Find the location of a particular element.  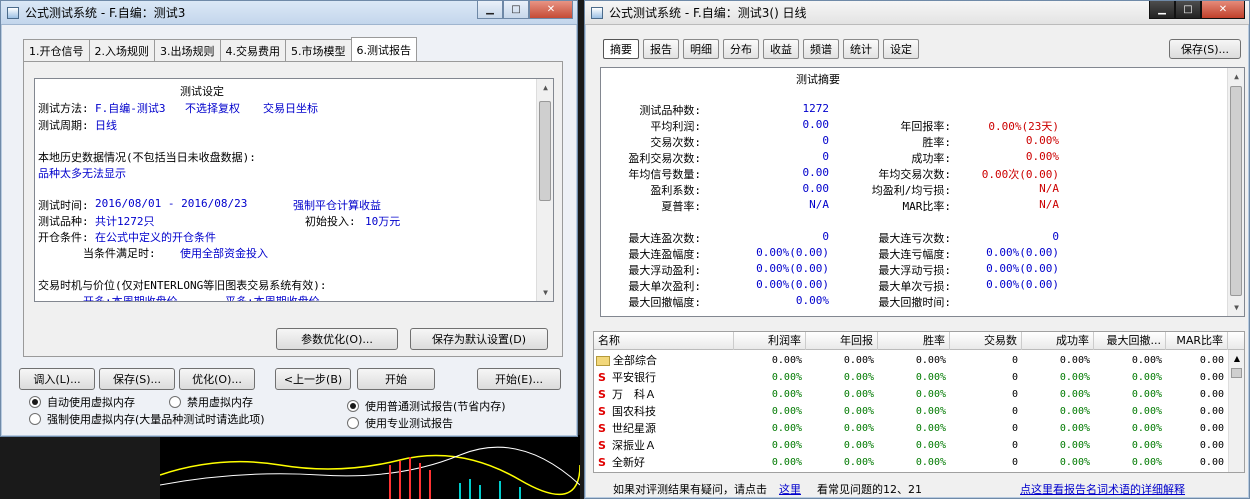

table-row: S 国农科技 0.00% 0.00% 0.00% 0 0.00% 0.00% 0.00 is located at coordinates (911, 411).